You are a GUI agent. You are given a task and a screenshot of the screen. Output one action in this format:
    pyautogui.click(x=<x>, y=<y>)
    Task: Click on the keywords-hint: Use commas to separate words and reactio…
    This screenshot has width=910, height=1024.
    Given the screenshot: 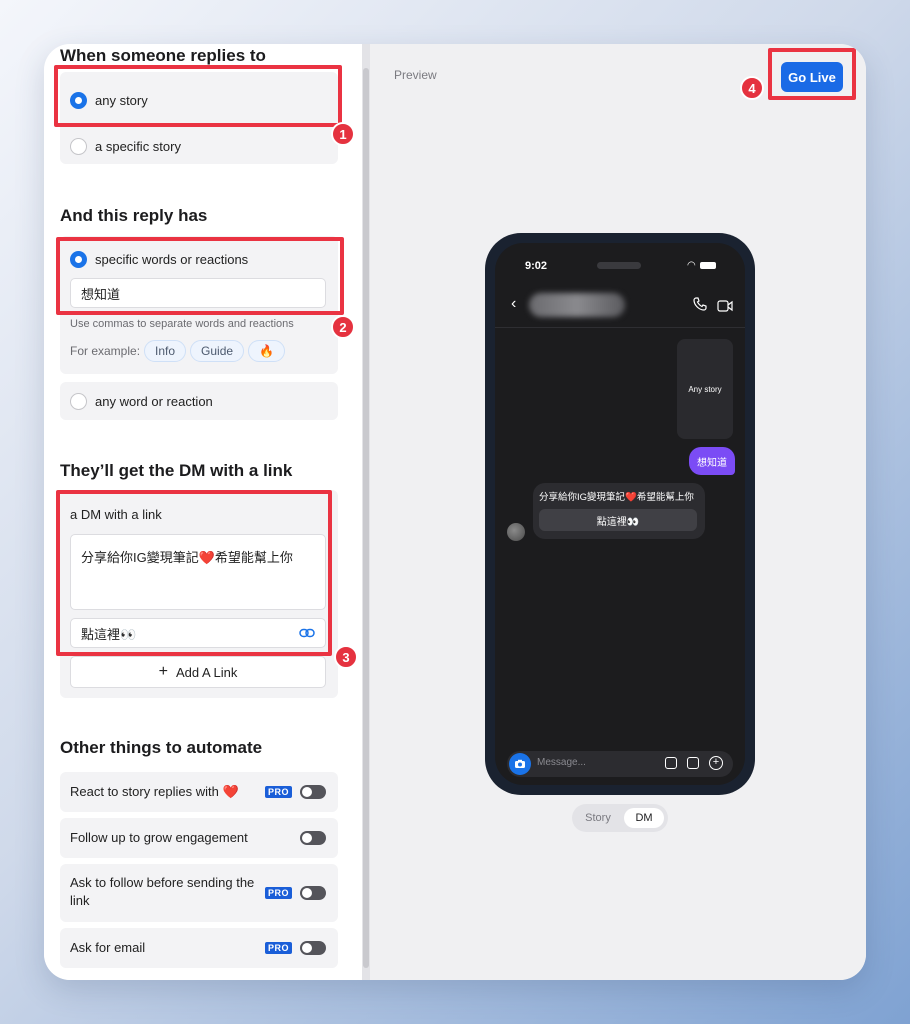 What is the action you would take?
    pyautogui.click(x=182, y=324)
    